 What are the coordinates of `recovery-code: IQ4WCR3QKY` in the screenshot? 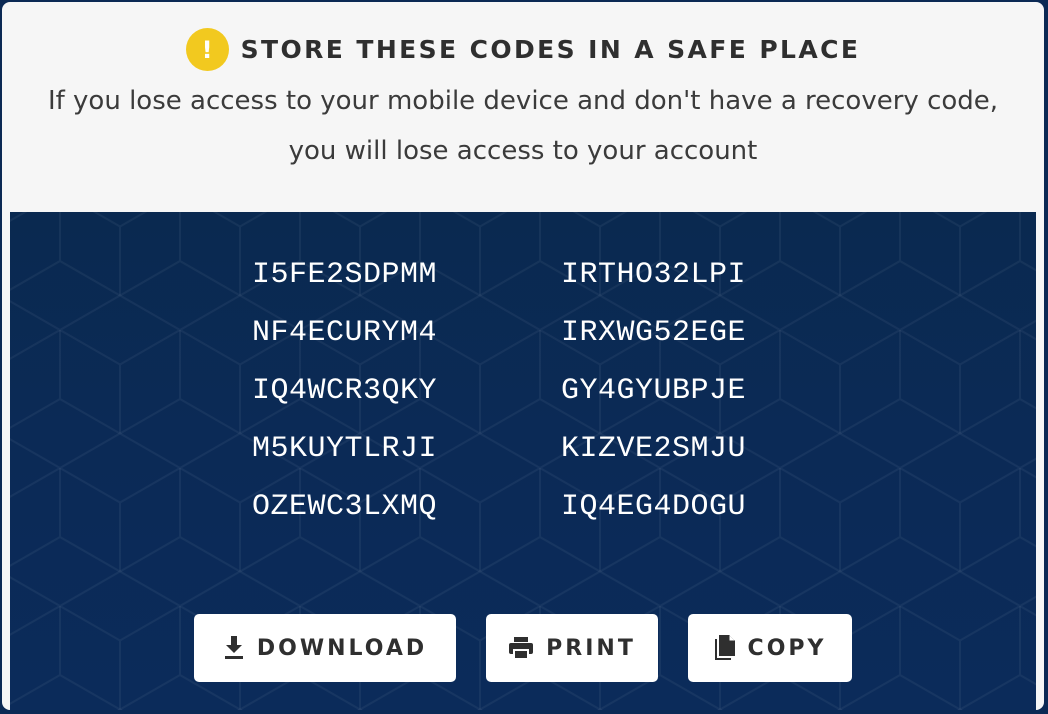 It's located at (345, 391).